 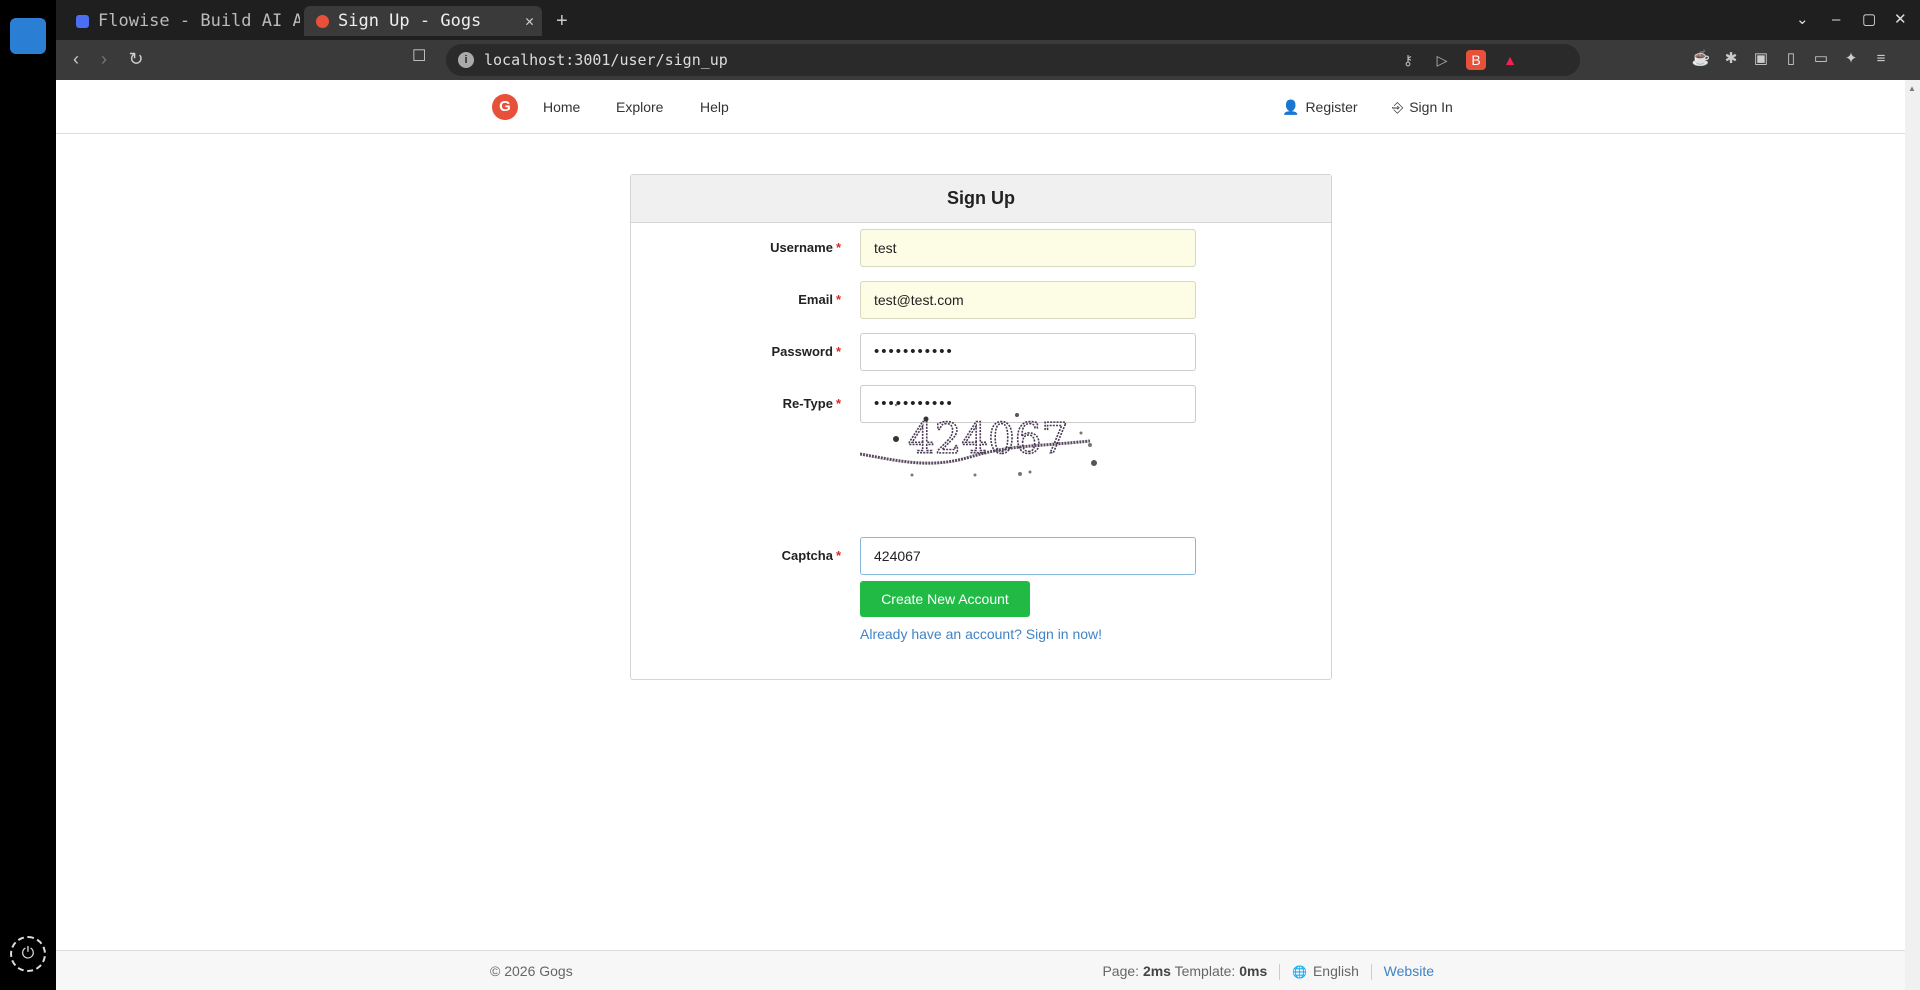 What do you see at coordinates (1028, 352) in the screenshot?
I see `password-input: •••••••••••` at bounding box center [1028, 352].